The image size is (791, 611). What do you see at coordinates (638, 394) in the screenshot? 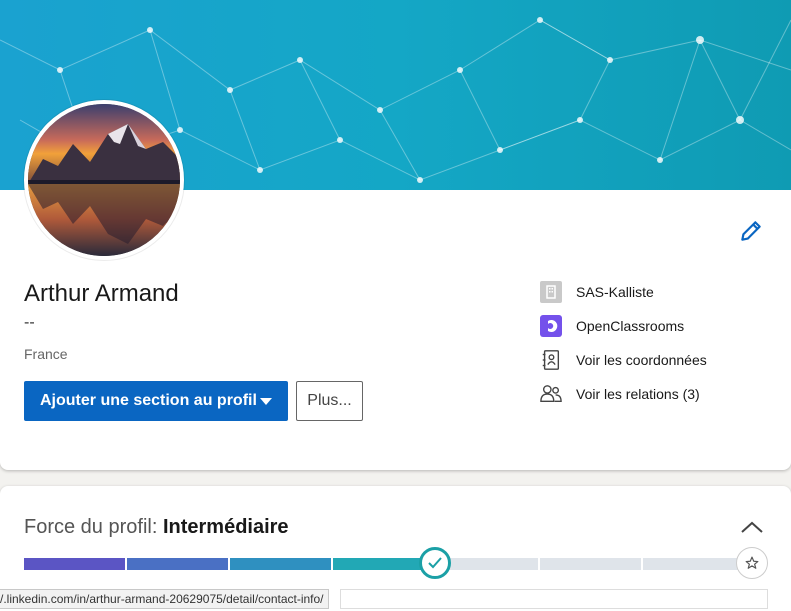
I see `connections-label: Voir les relations (3)` at bounding box center [638, 394].